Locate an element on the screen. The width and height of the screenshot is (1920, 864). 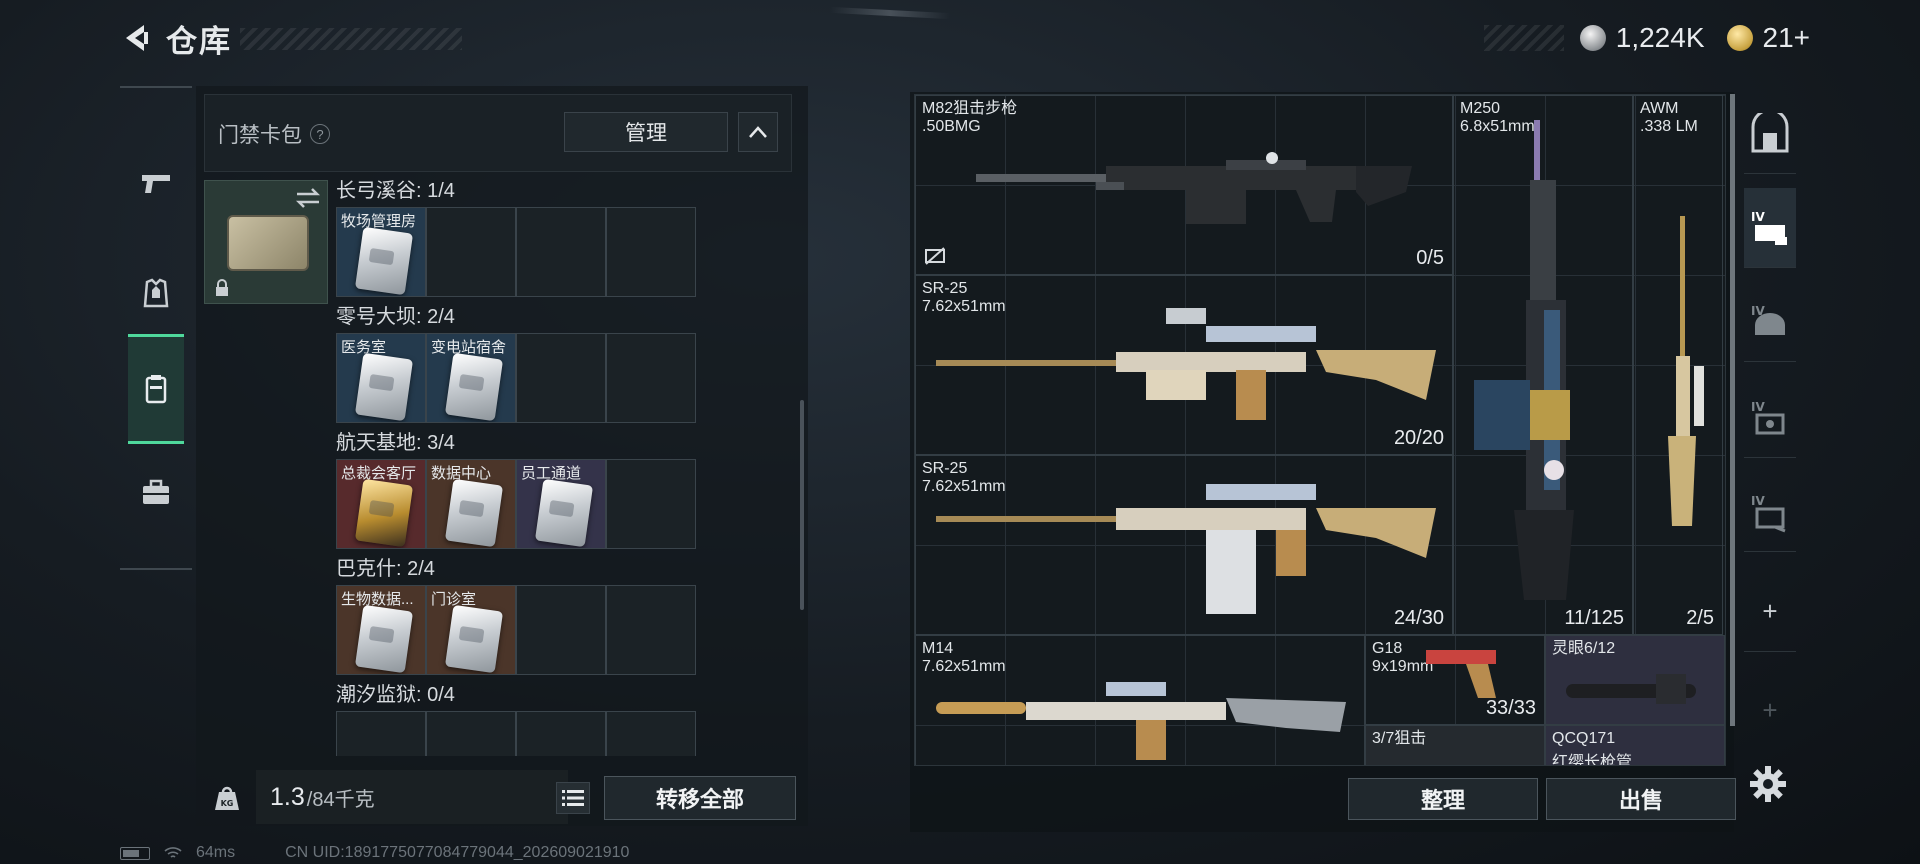
item-name: 3/7狙击 is located at coordinates (1399, 738).